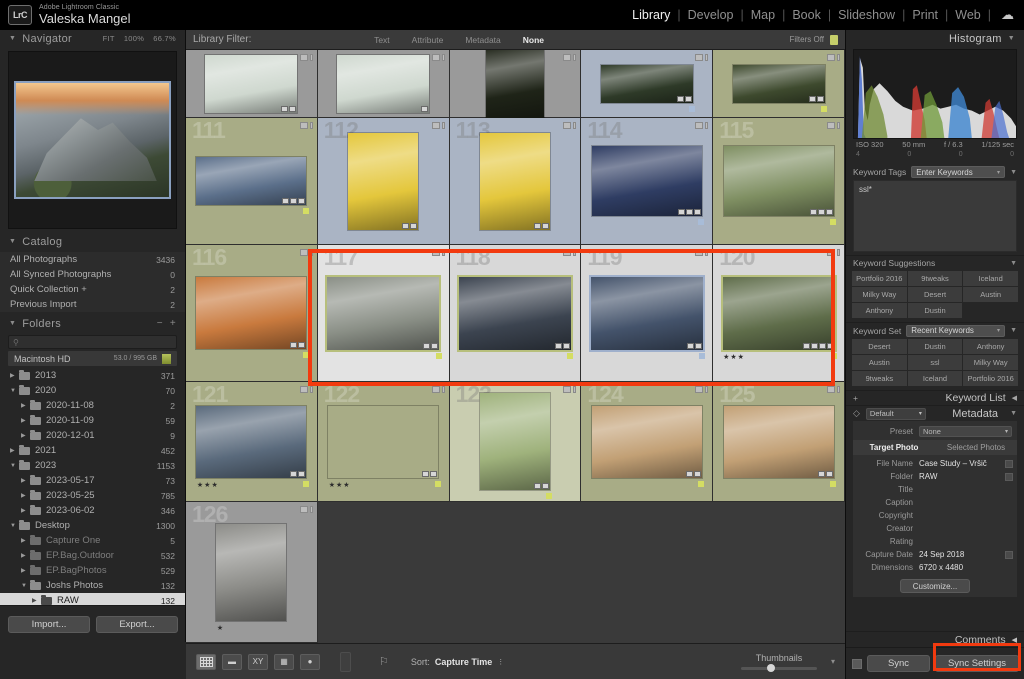  I want to click on keyword-chip: Desert, so click(879, 346).